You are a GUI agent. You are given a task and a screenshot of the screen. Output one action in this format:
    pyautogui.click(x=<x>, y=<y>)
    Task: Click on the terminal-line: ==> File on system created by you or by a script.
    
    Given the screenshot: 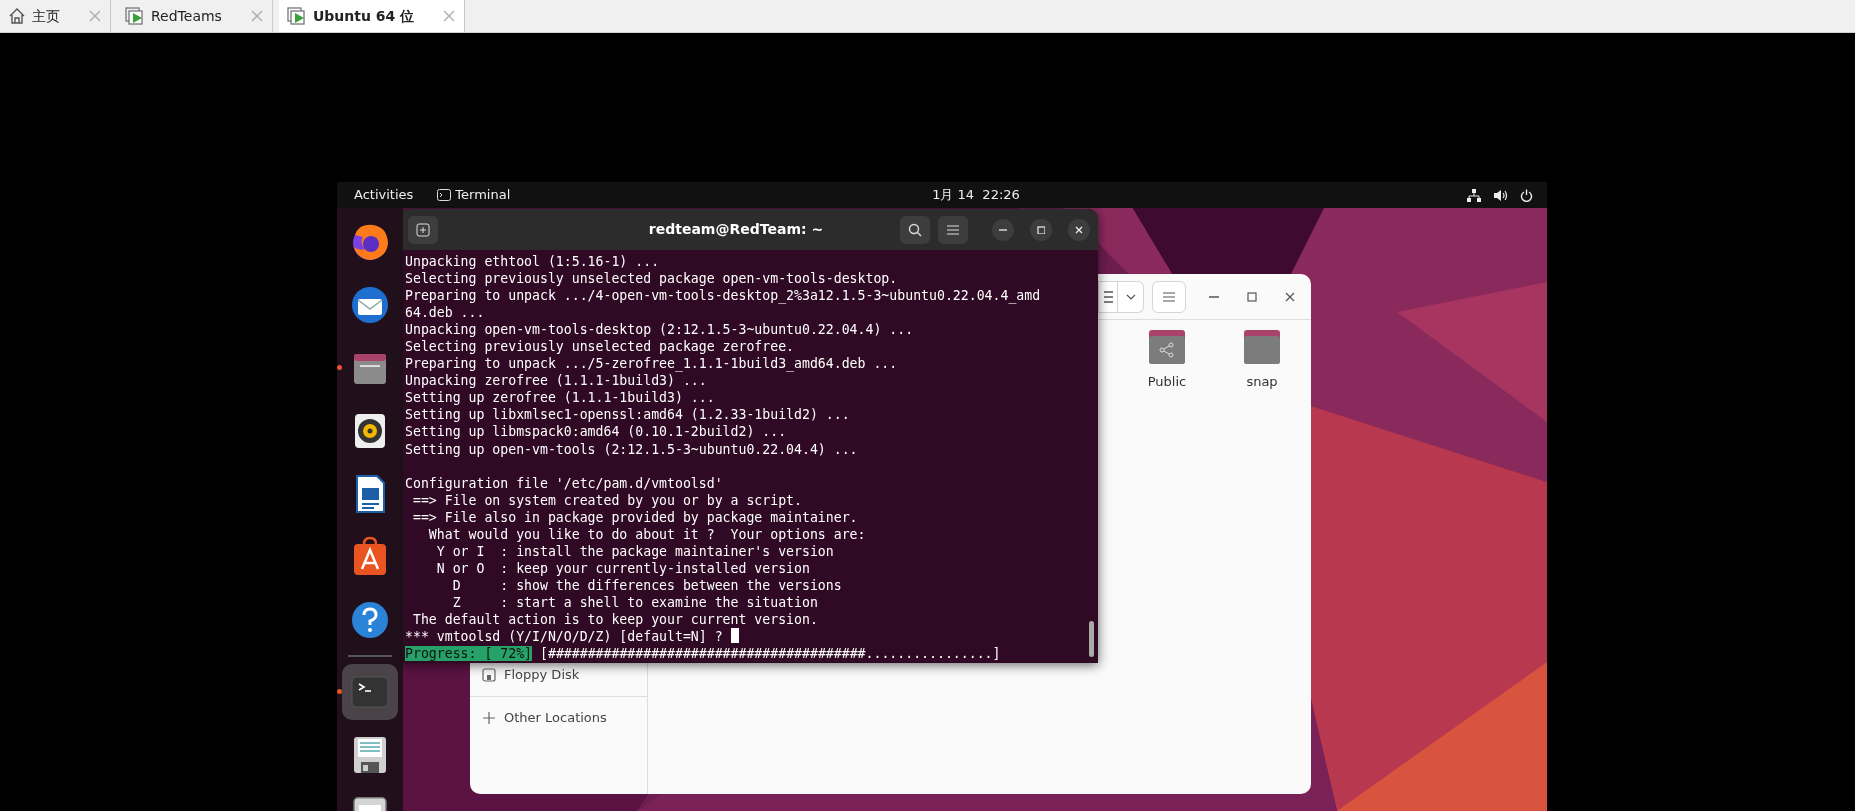 What is the action you would take?
    pyautogui.click(x=607, y=500)
    